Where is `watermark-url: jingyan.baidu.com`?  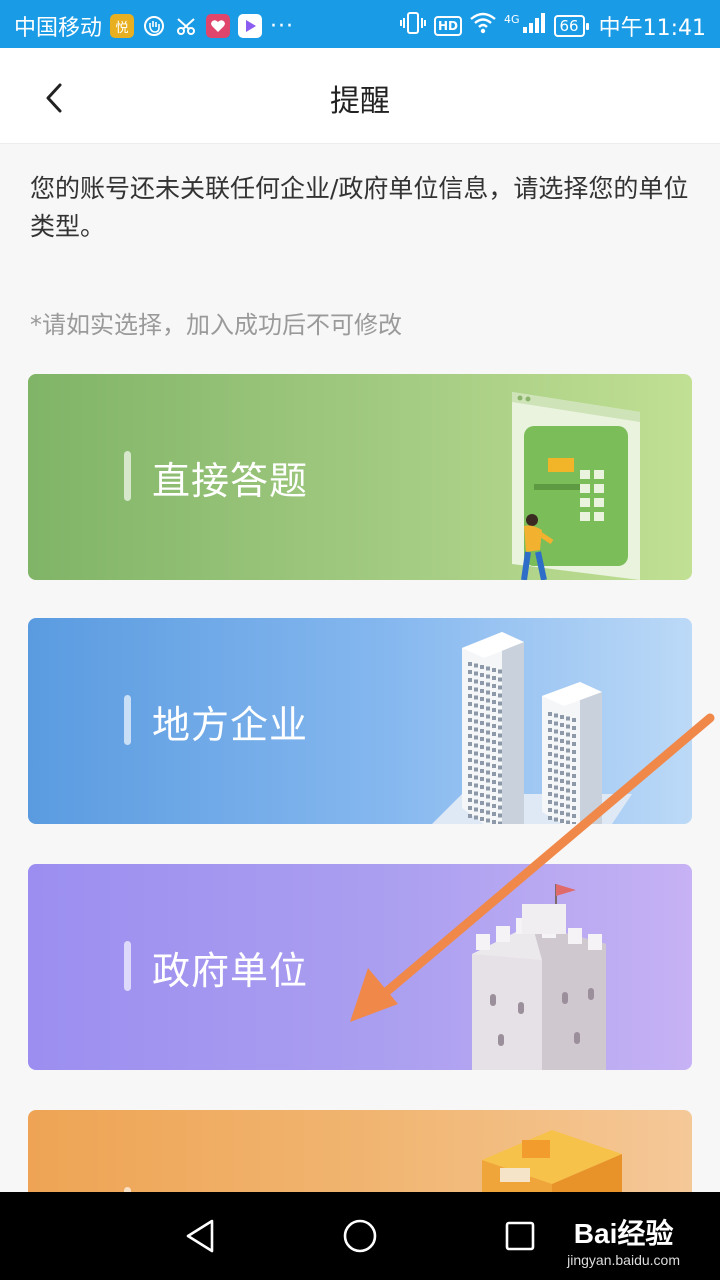
watermark-url: jingyan.baidu.com is located at coordinates (623, 1260).